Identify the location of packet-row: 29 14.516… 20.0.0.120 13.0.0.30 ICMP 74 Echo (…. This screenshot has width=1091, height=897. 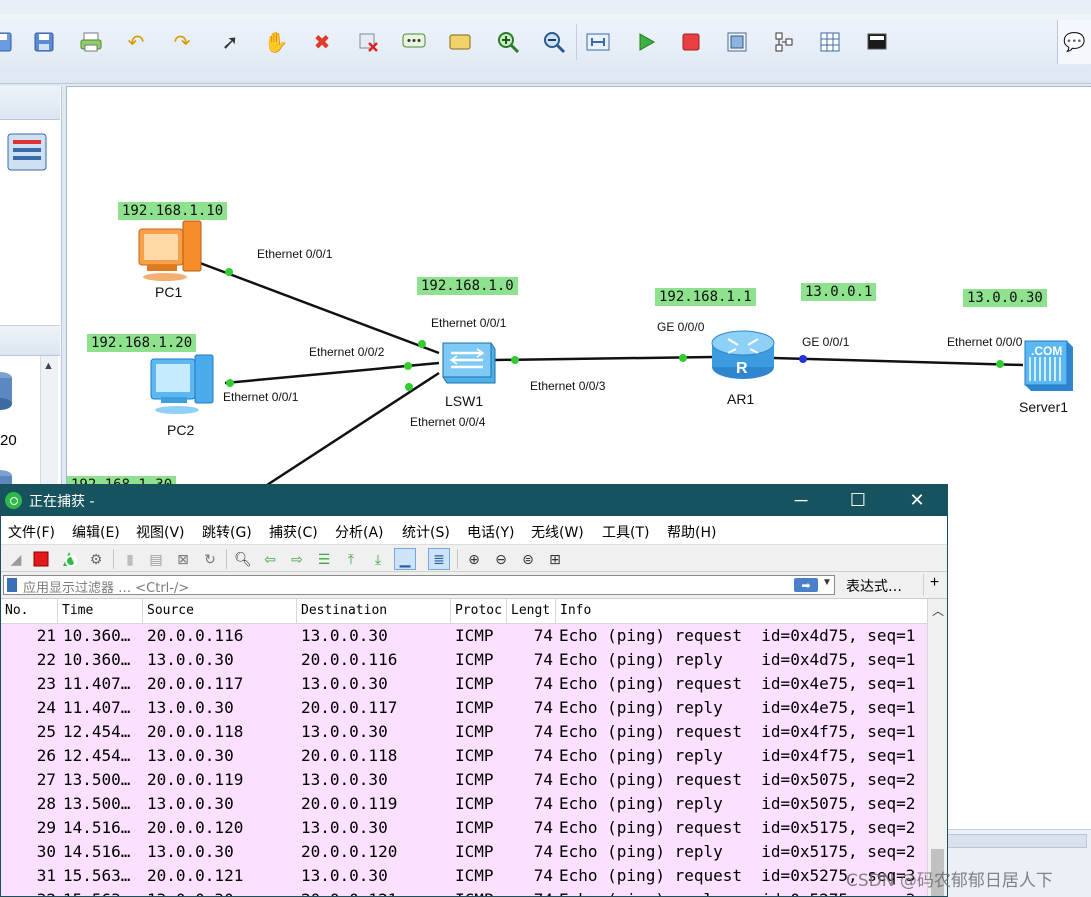
(464, 828).